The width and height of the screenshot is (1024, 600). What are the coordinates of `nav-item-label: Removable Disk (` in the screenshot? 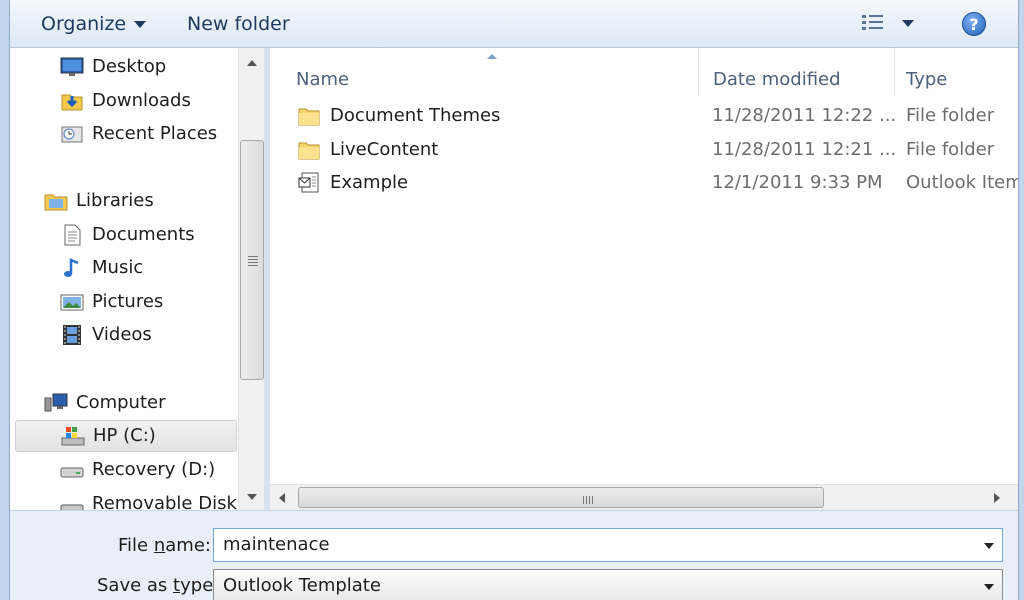 It's located at (165, 501).